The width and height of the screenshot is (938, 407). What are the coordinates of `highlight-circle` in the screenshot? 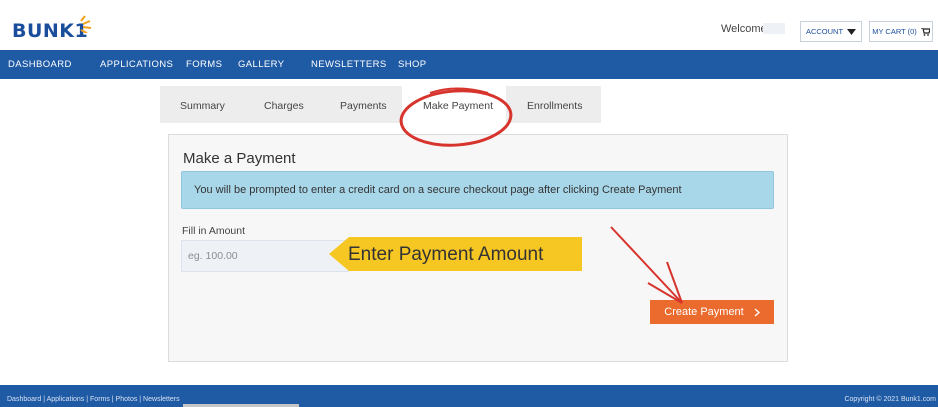 It's located at (456, 118).